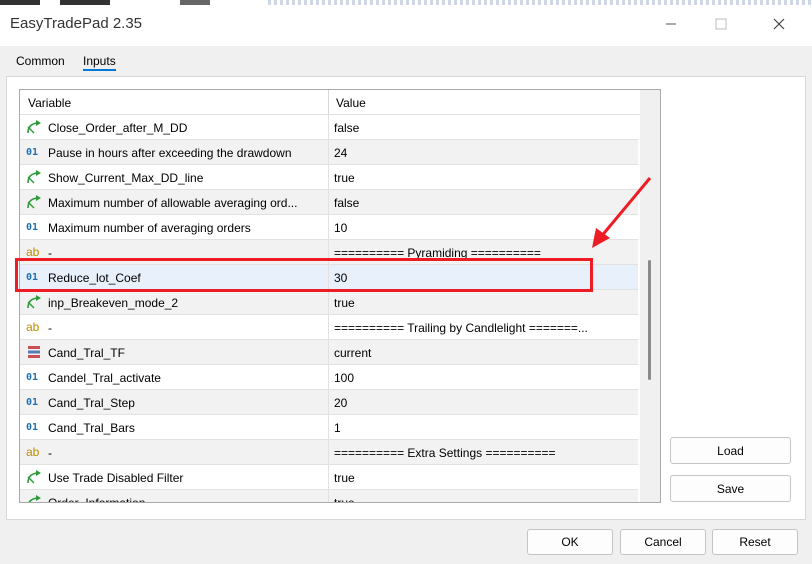 This screenshot has width=812, height=564. What do you see at coordinates (40, 61) in the screenshot?
I see `tab-common: Common` at bounding box center [40, 61].